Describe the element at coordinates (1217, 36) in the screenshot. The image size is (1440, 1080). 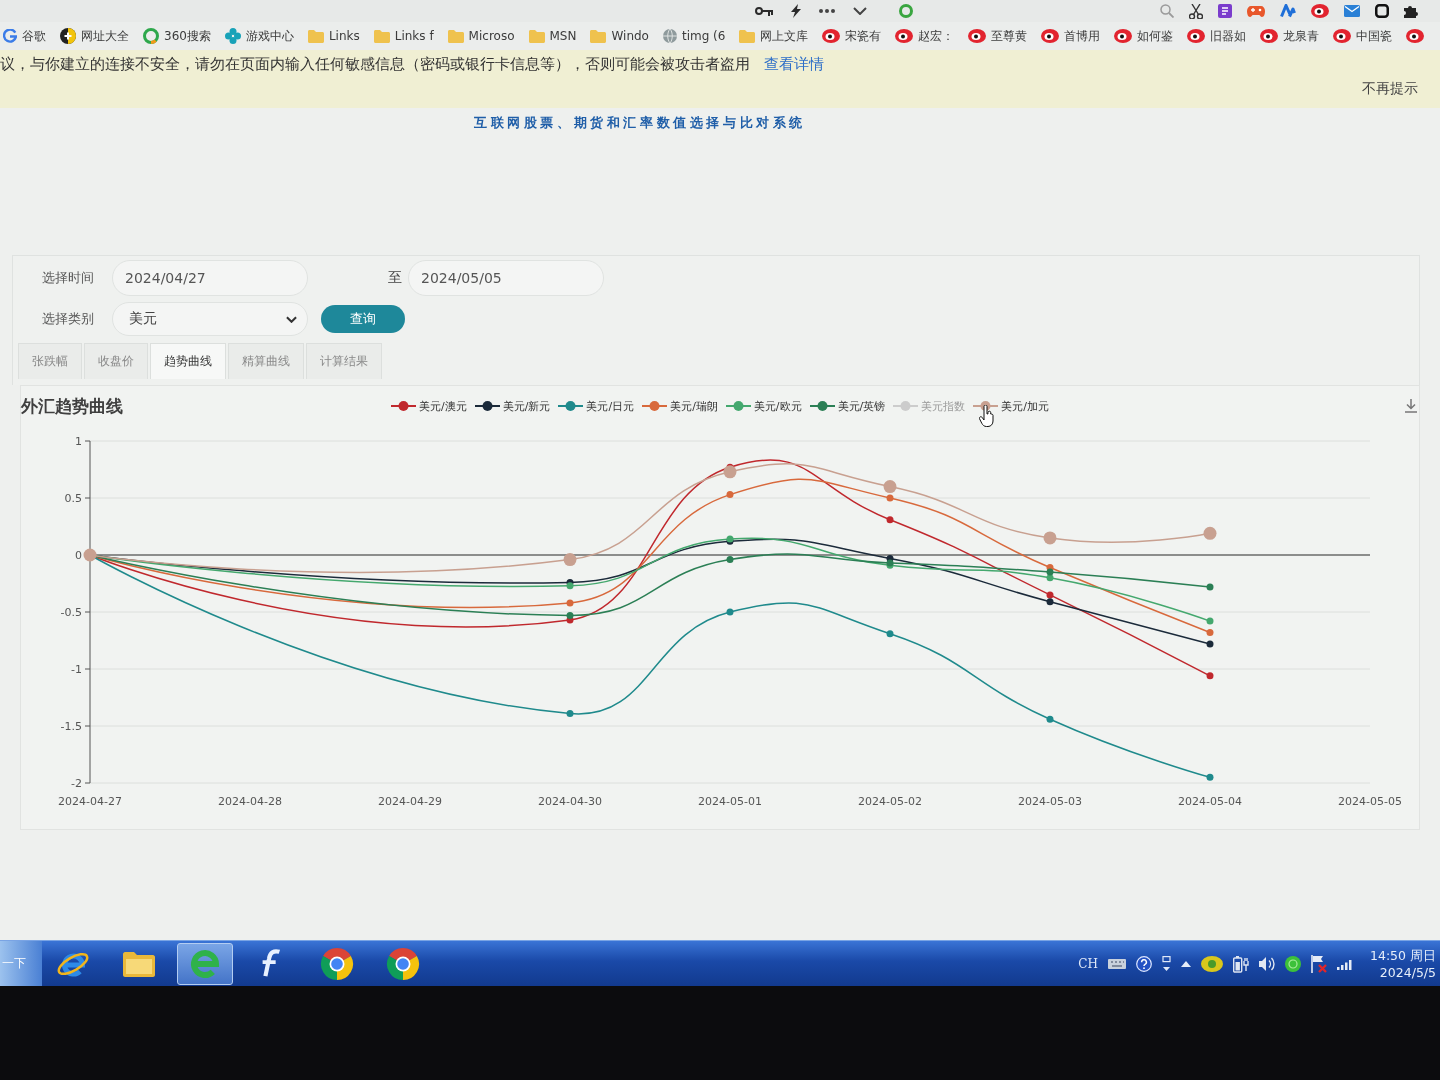
I see `bookmark: 旧器如` at that location.